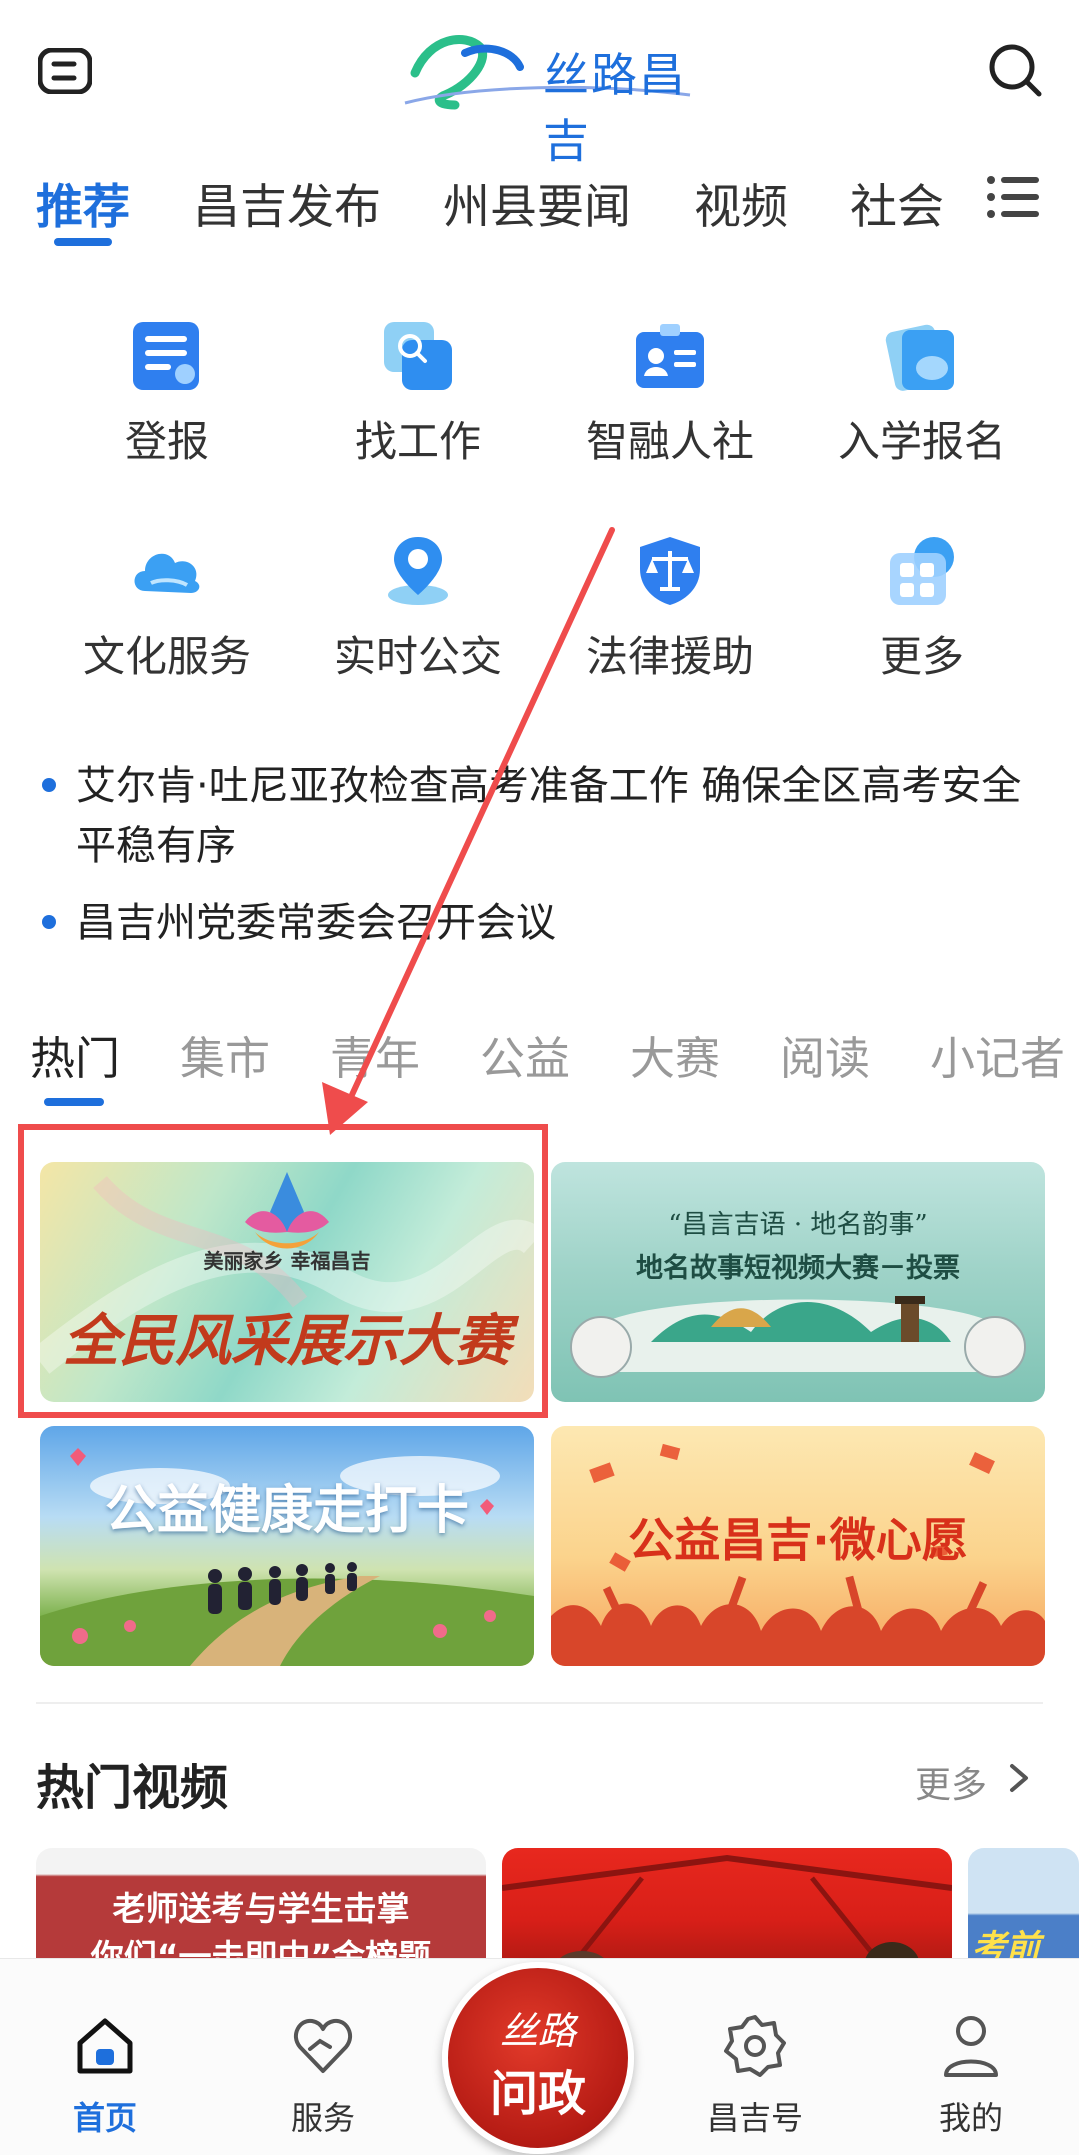 This screenshot has width=1079, height=2155. Describe the element at coordinates (669, 656) in the screenshot. I see `service-label: 法律援助` at that location.